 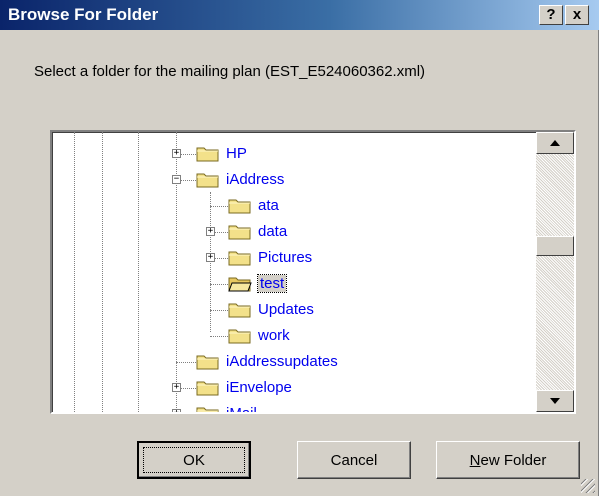 I want to click on new-folder-button: New Folder, so click(x=508, y=460).